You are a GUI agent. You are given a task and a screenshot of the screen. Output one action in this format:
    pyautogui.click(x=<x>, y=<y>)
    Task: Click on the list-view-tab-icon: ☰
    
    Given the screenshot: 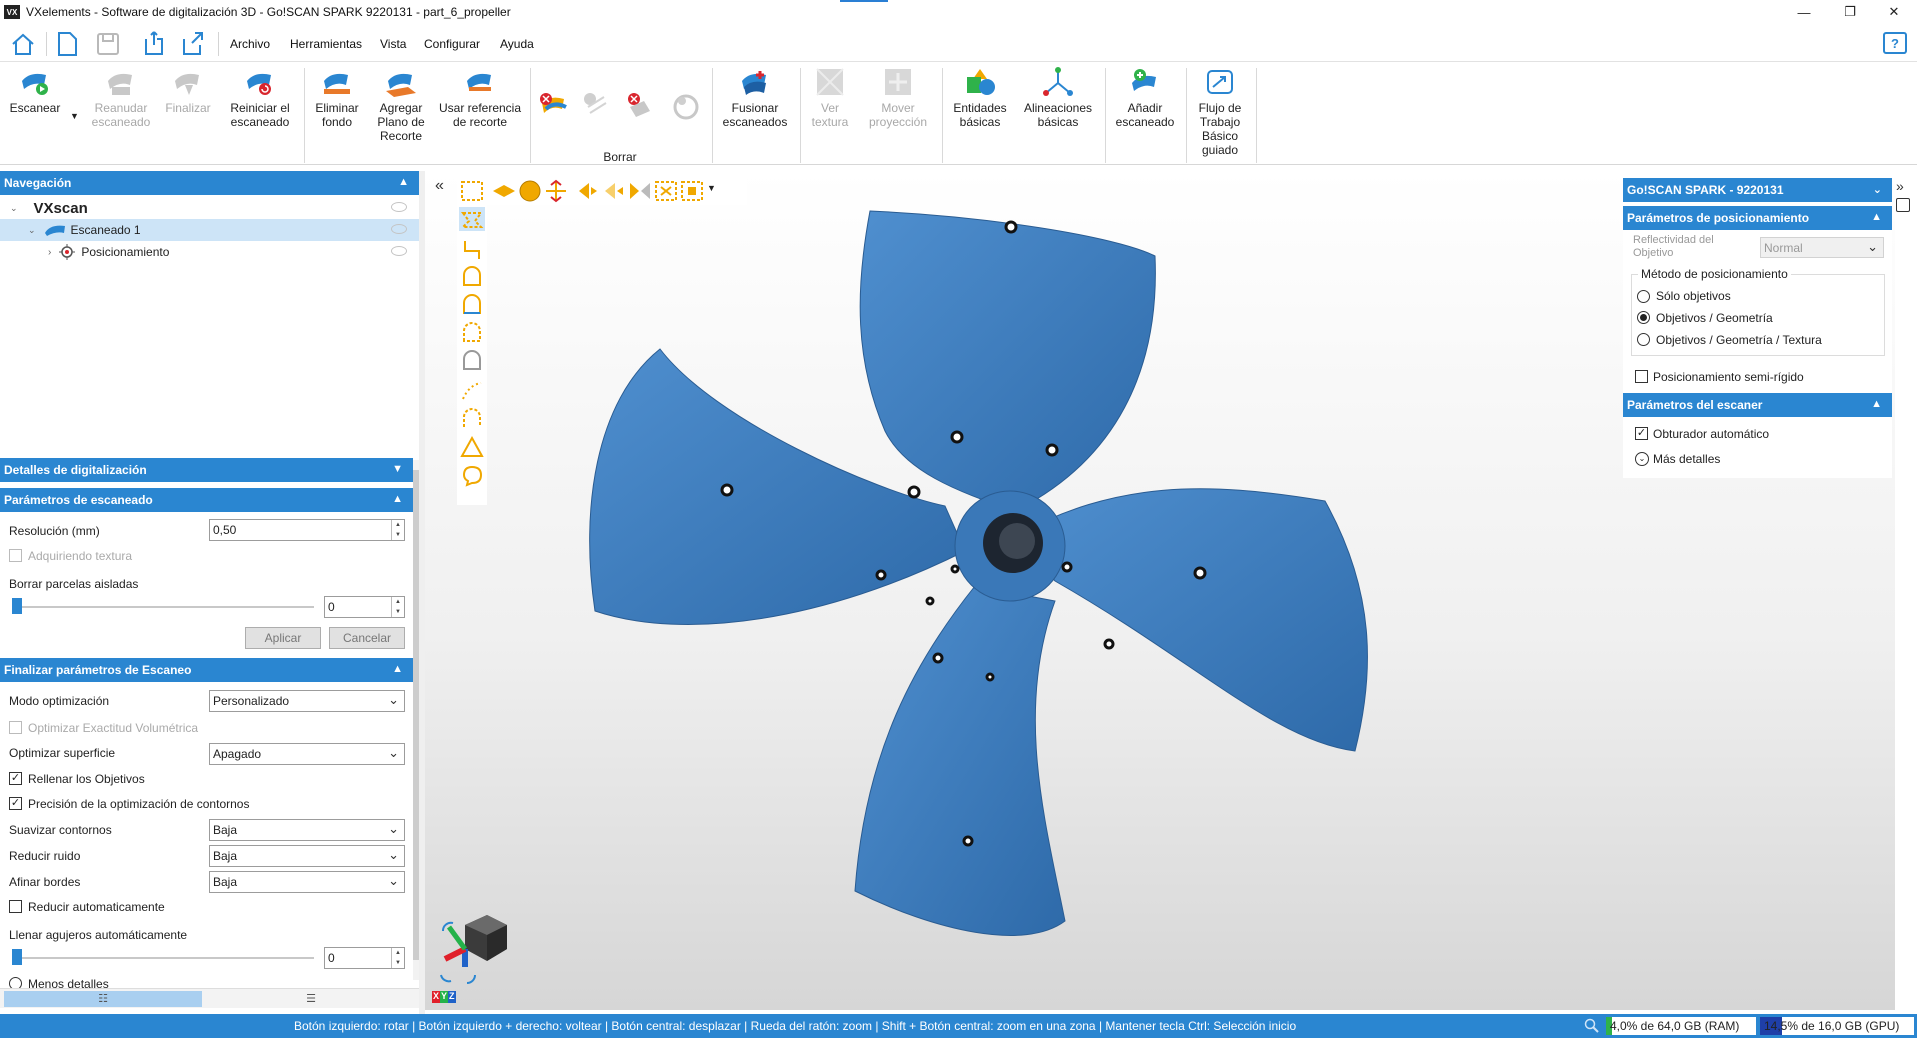 What is the action you would take?
    pyautogui.click(x=311, y=999)
    